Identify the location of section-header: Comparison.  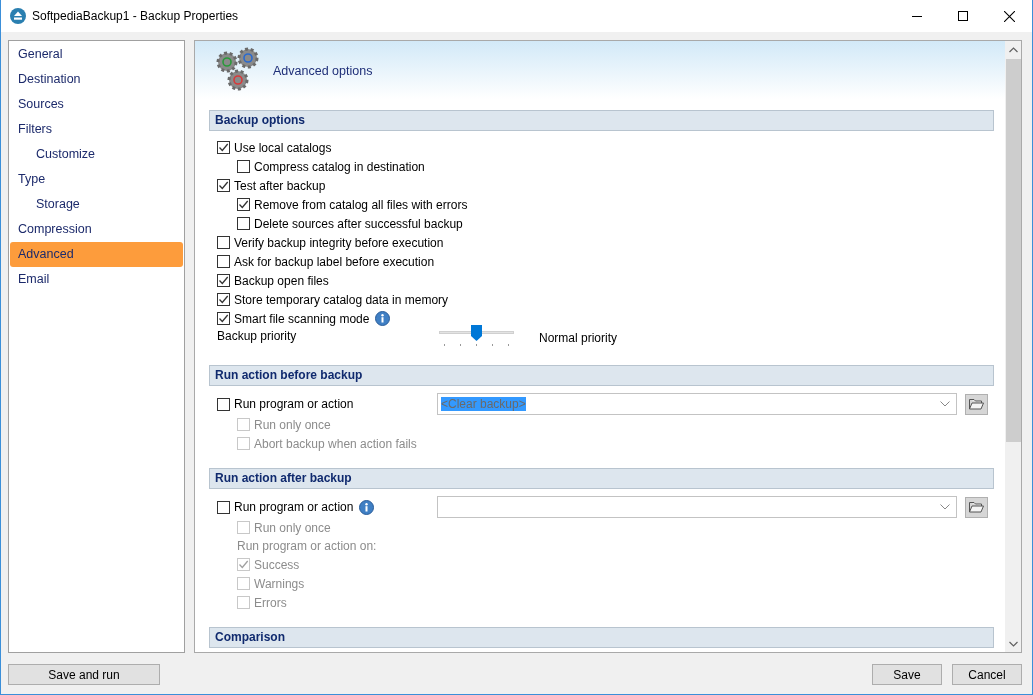
(601, 637).